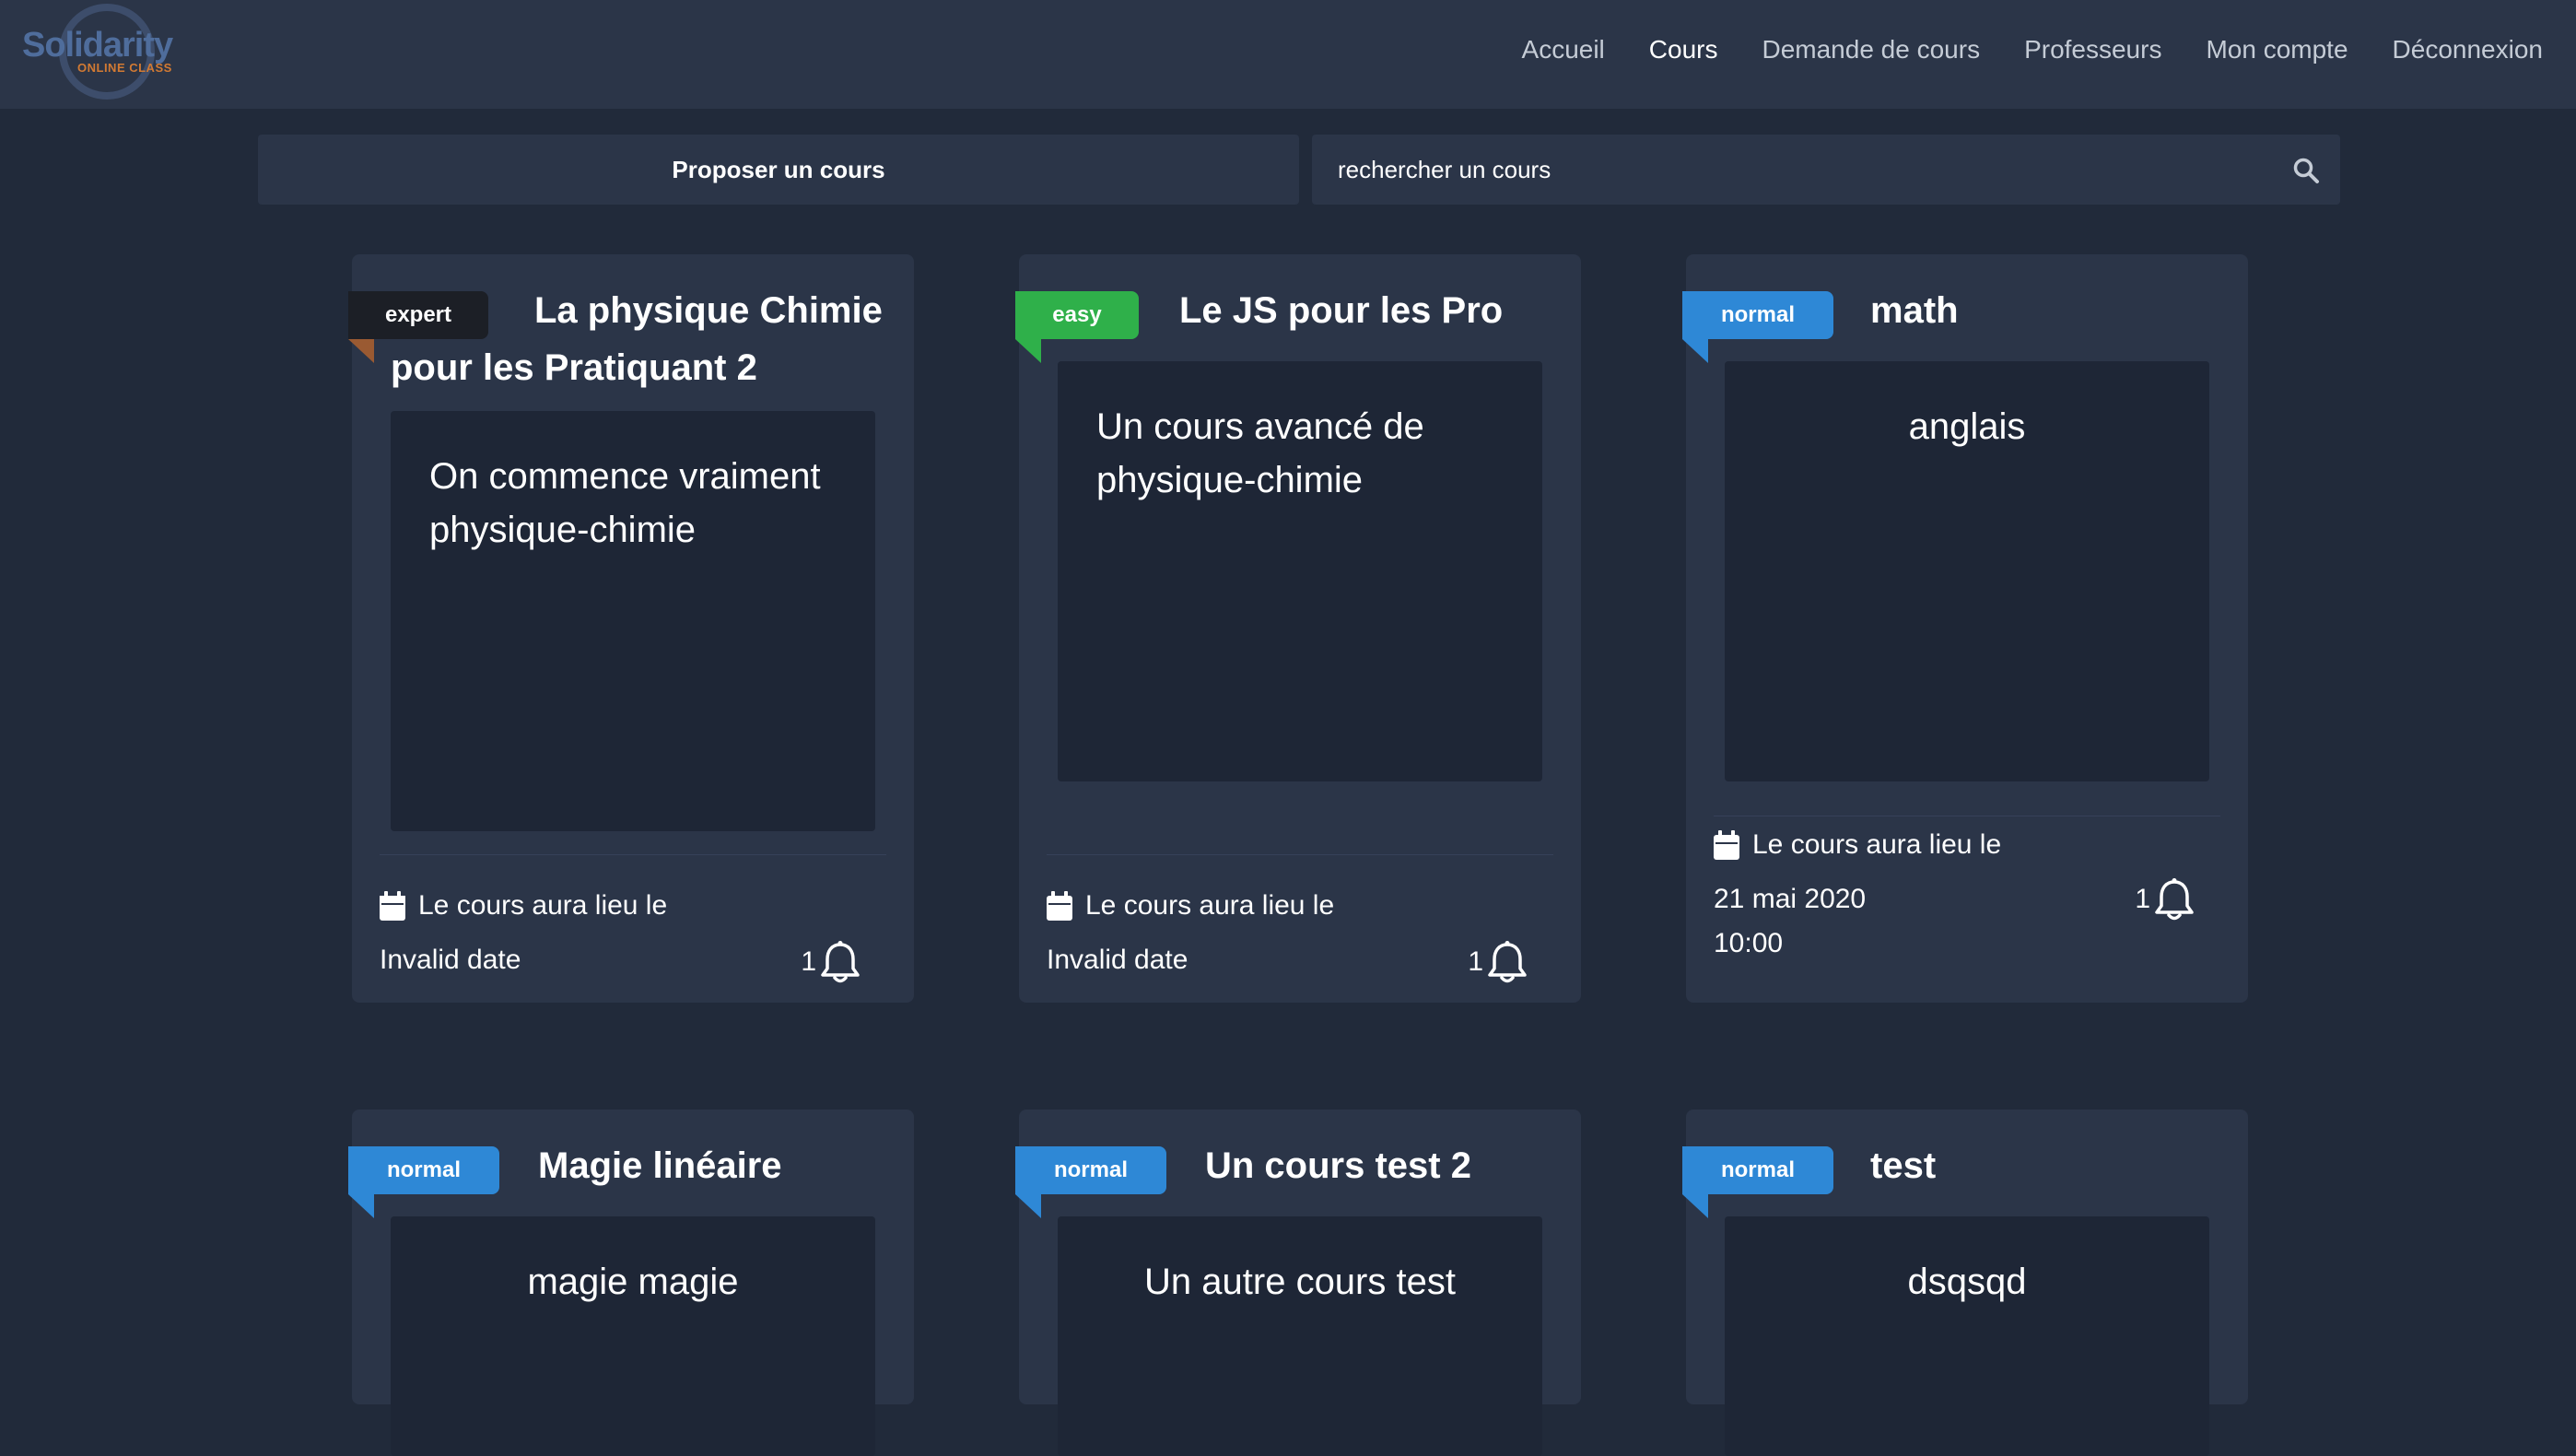  I want to click on course-description-box: magie magie, so click(633, 1336).